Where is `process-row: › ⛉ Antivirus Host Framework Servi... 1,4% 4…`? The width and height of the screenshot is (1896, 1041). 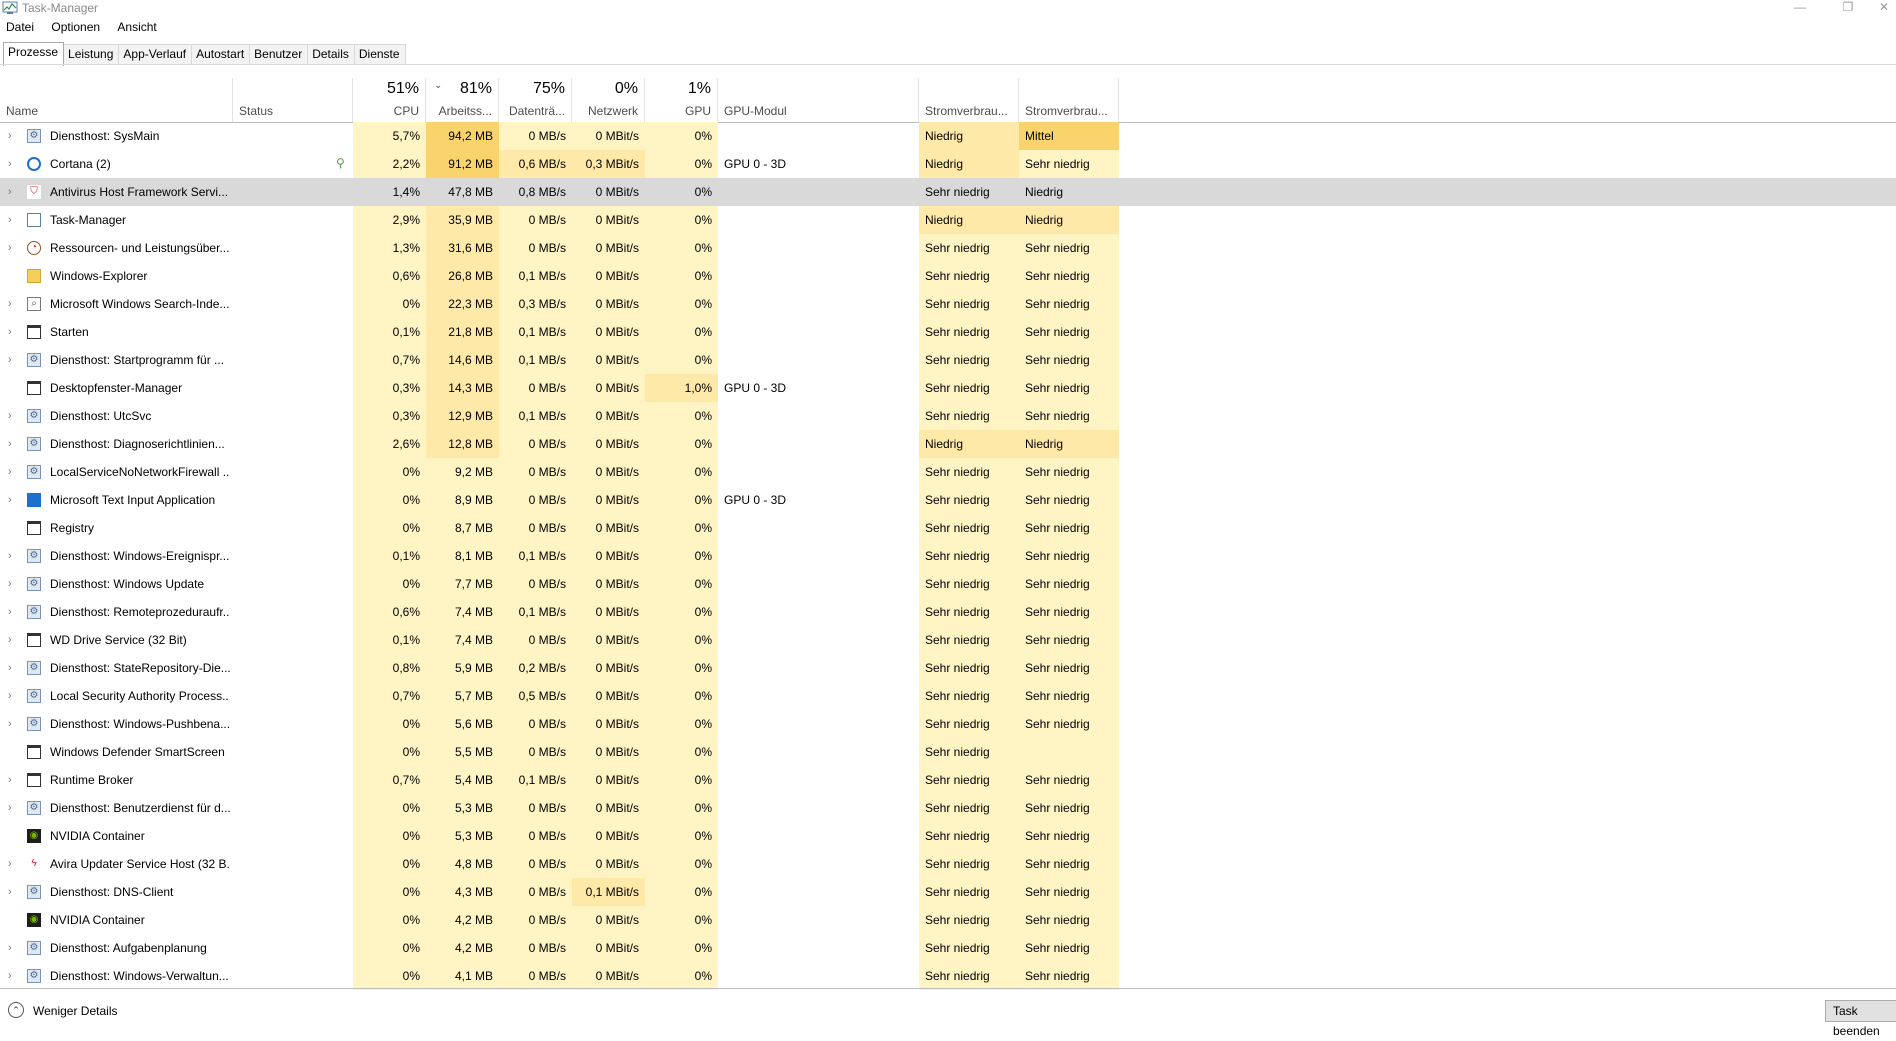
process-row: › ⛉ Antivirus Host Framework Servi... 1,4% 4… is located at coordinates (948, 192).